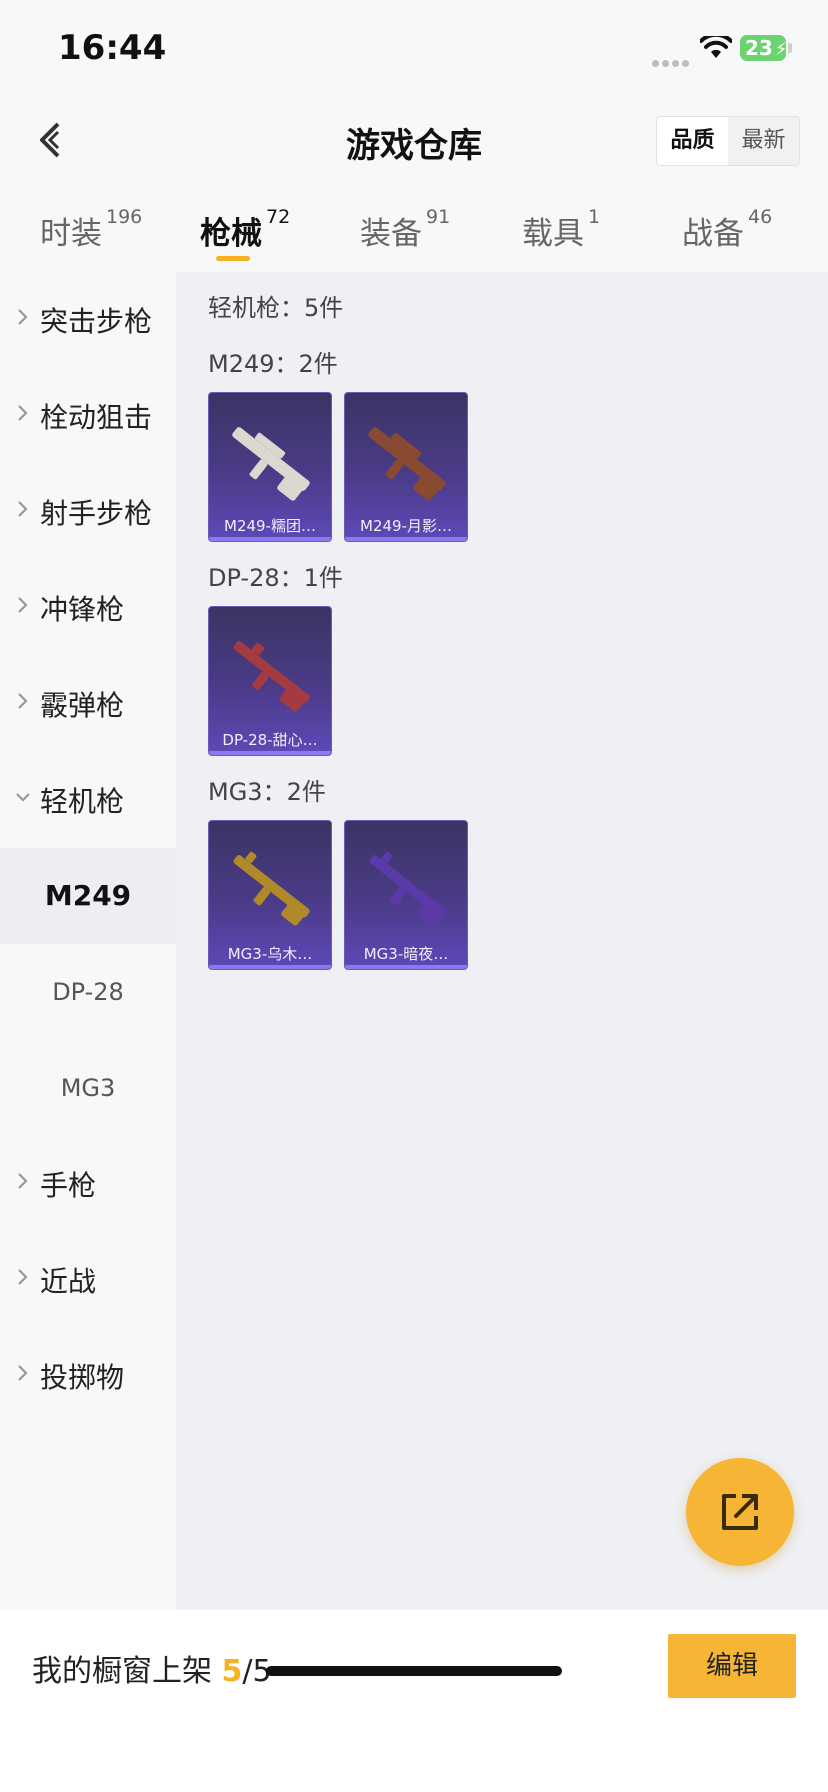  I want to click on share-button, so click(740, 1512).